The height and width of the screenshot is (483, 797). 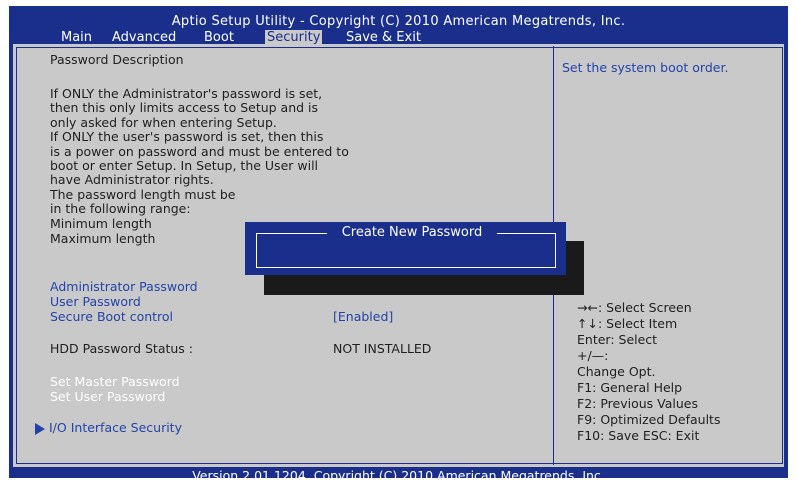 What do you see at coordinates (630, 387) in the screenshot?
I see `key-hint: F1: General Help` at bounding box center [630, 387].